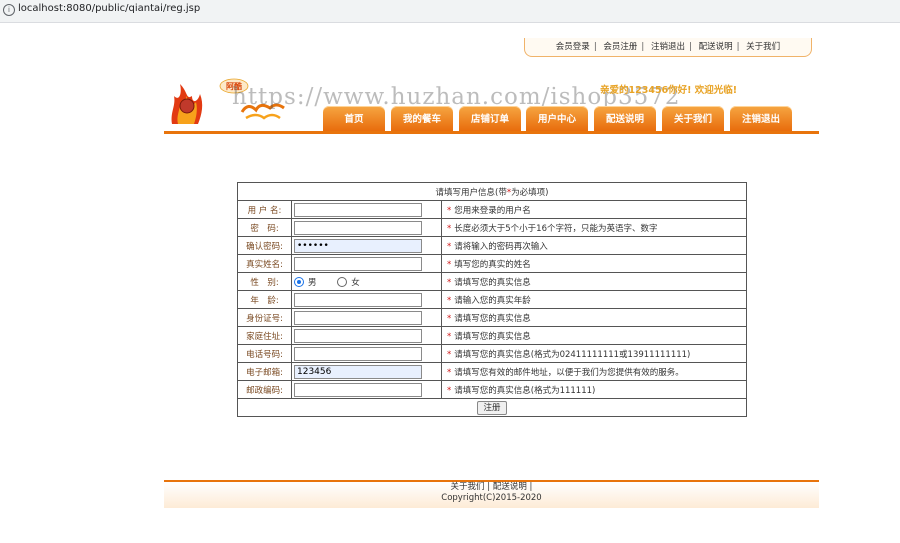 This screenshot has height=543, width=900. Describe the element at coordinates (264, 263) in the screenshot. I see `realname-label: 真实姓名:` at that location.